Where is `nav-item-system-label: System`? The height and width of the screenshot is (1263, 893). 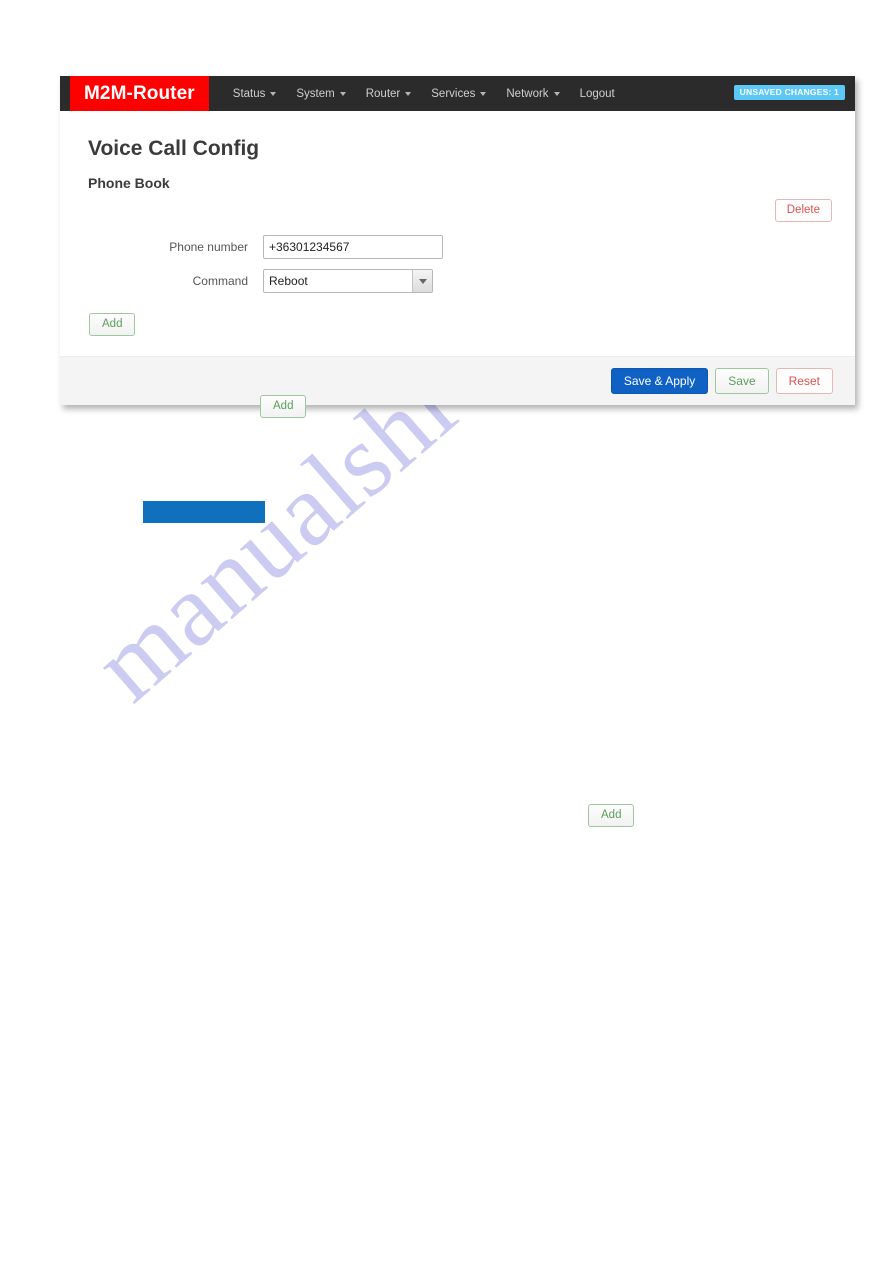 nav-item-system-label: System is located at coordinates (315, 93).